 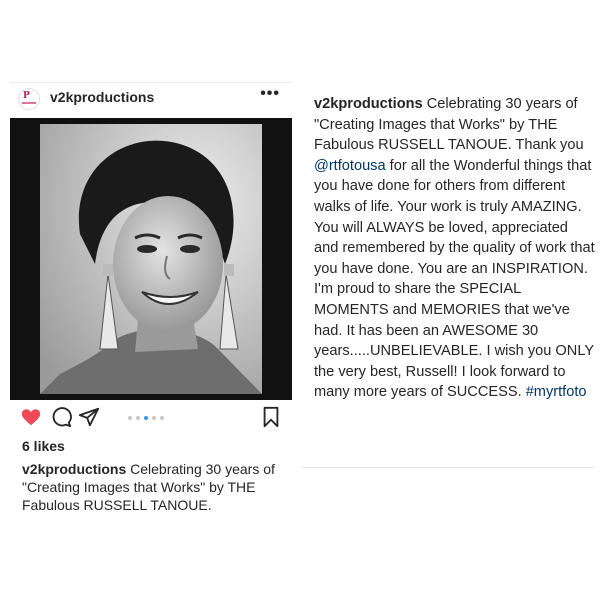 I want to click on avatar-monogram: P, so click(x=26, y=96).